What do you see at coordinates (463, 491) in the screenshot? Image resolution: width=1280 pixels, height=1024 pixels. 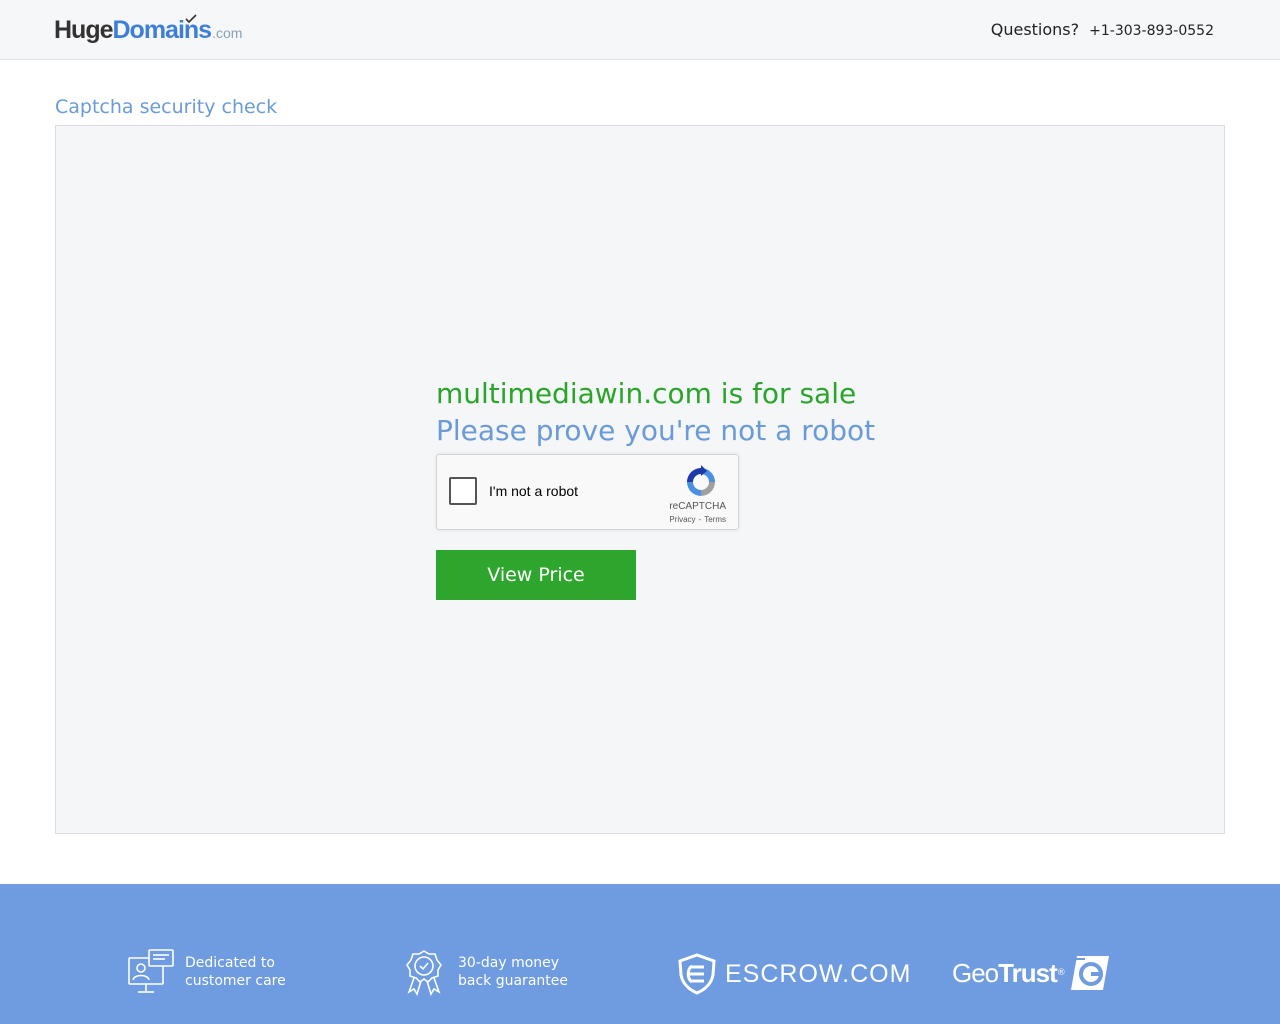 I see `recaptcha-checkbox` at bounding box center [463, 491].